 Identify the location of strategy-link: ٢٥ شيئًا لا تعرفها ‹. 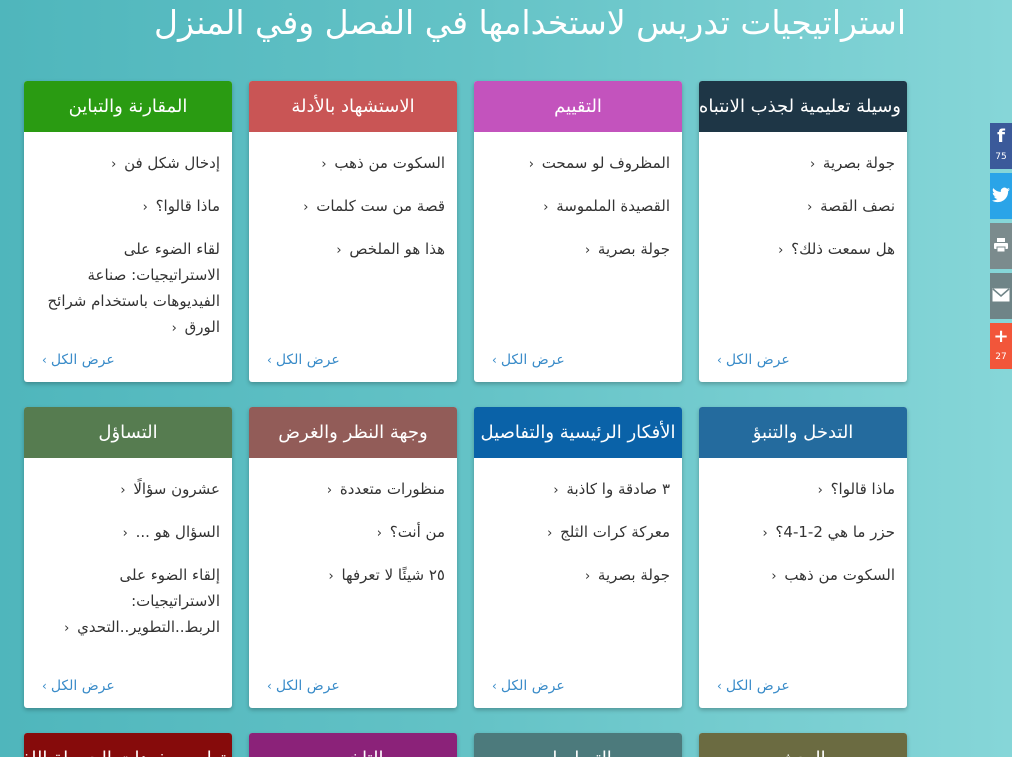
(353, 576).